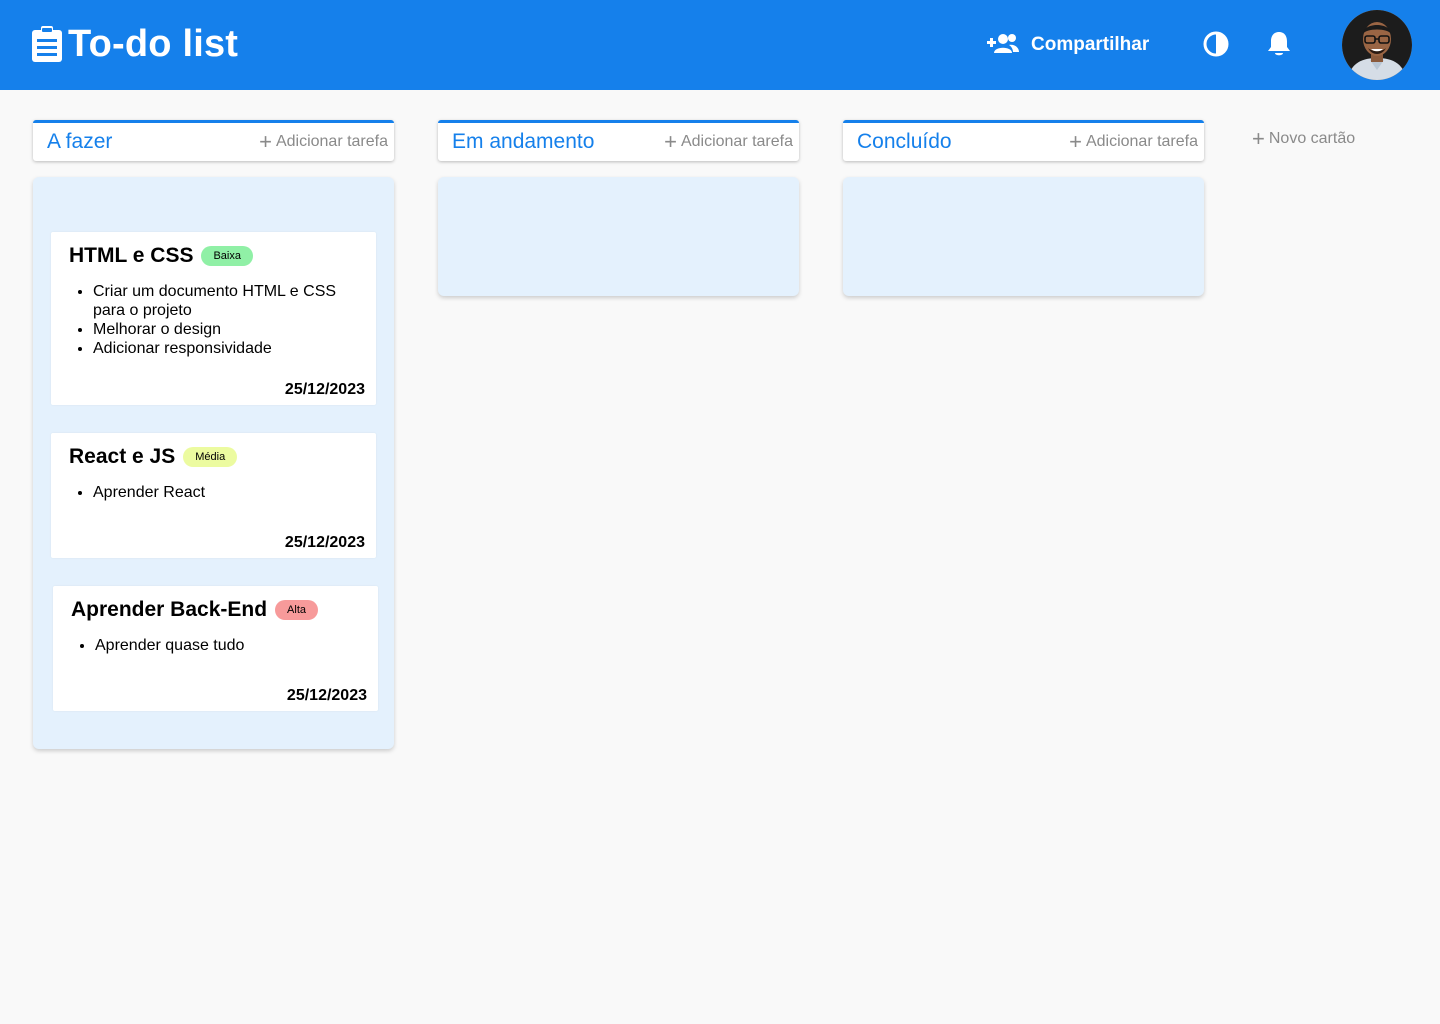 This screenshot has width=1440, height=1024. I want to click on app-logo: To-do list, so click(135, 44).